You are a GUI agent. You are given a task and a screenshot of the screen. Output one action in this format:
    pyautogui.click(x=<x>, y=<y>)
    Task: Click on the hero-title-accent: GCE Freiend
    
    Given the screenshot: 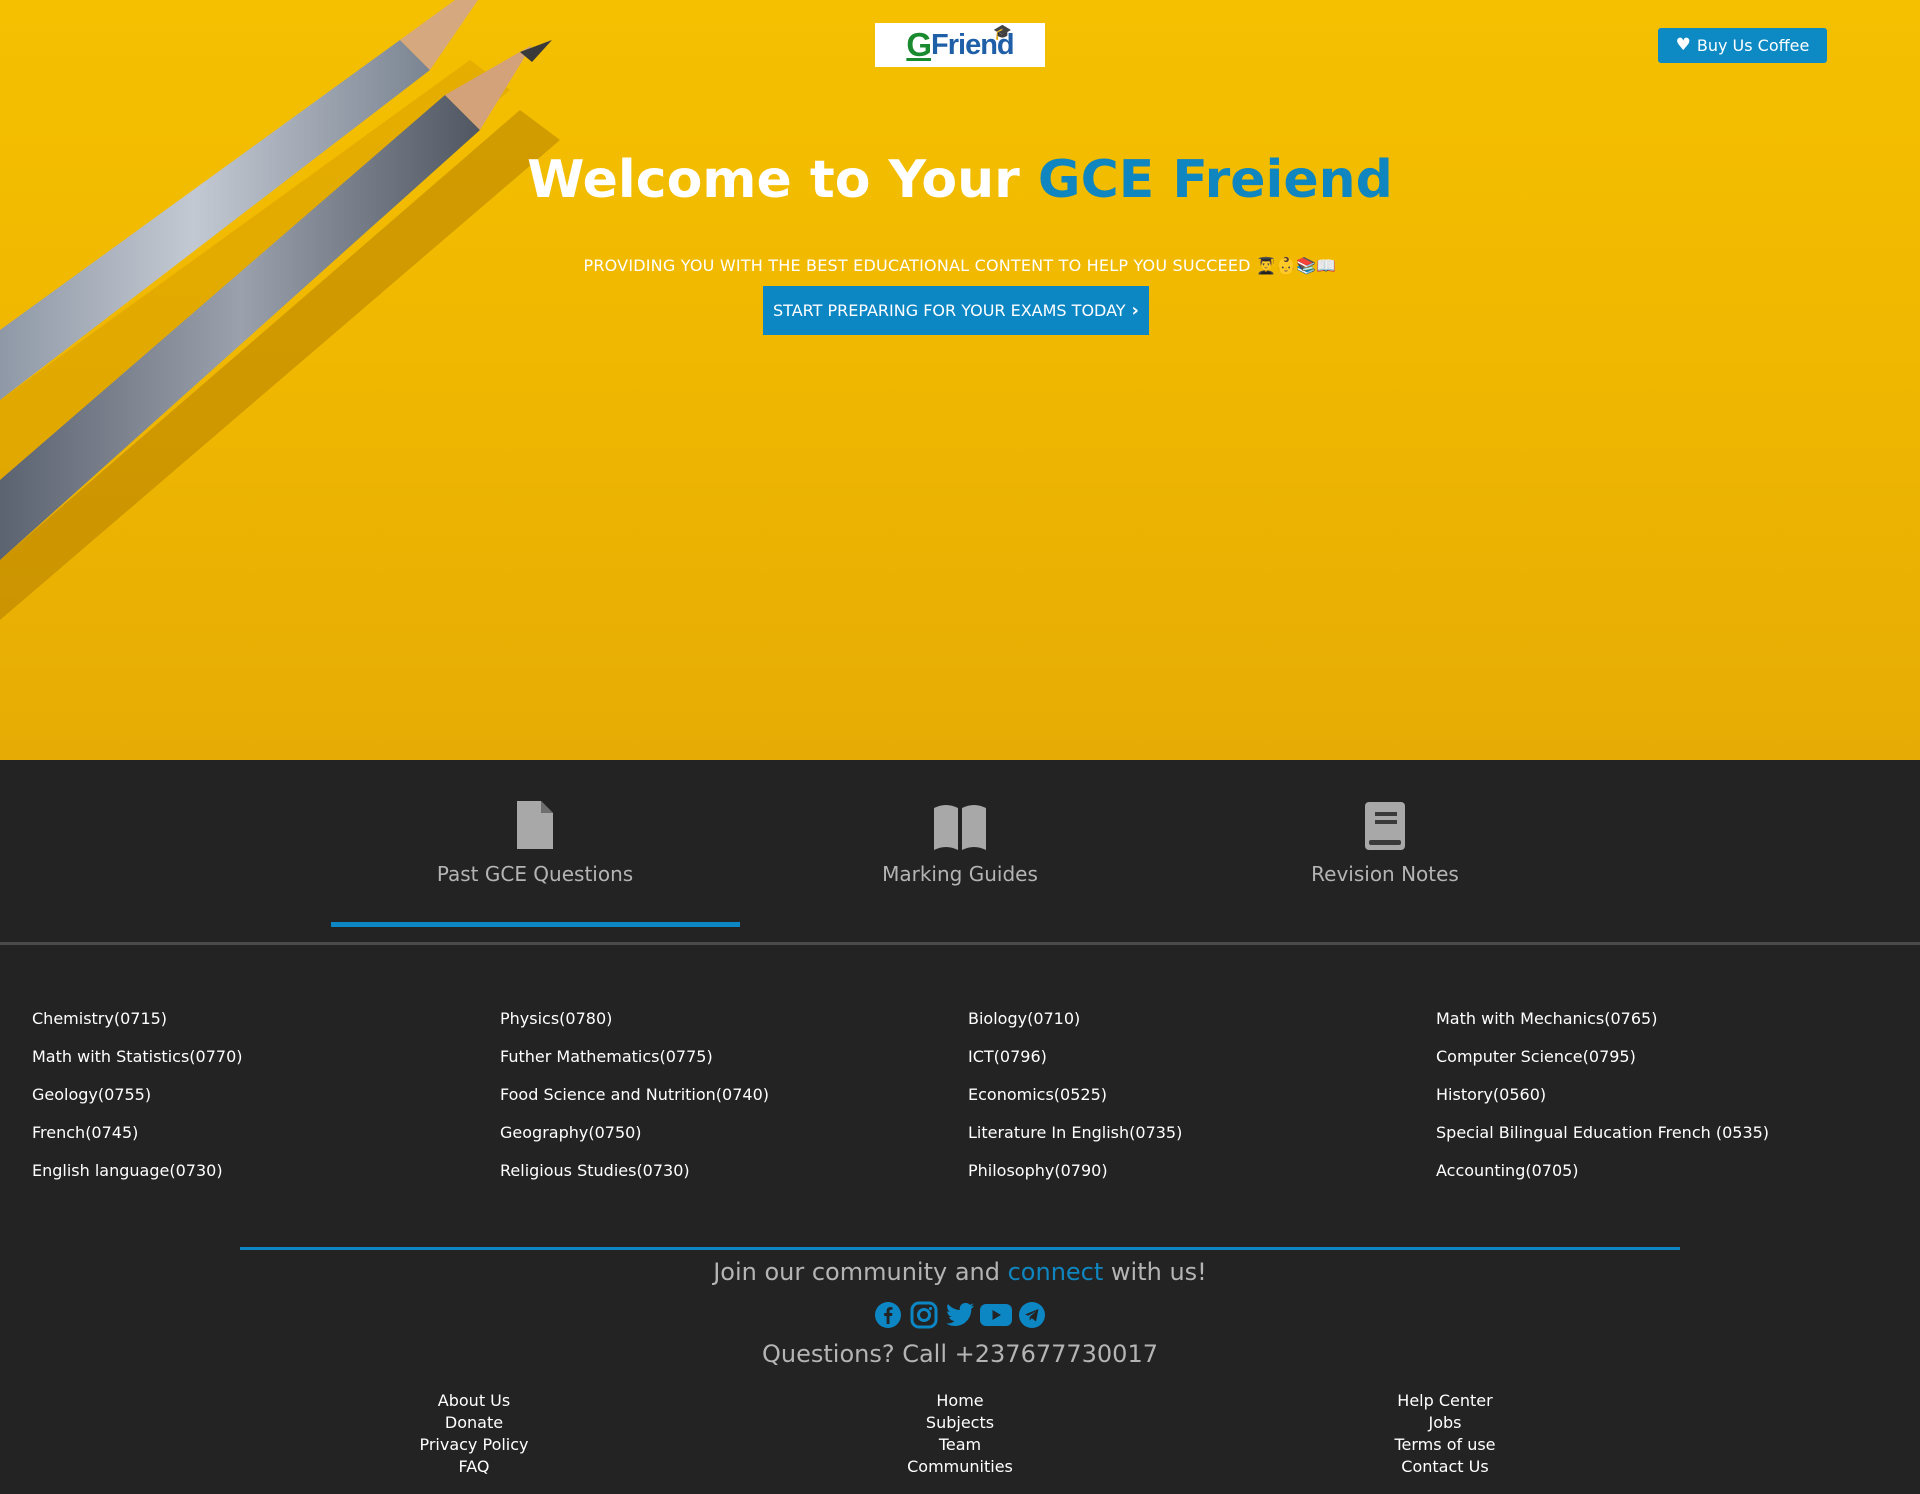 What is the action you would take?
    pyautogui.click(x=1215, y=180)
    